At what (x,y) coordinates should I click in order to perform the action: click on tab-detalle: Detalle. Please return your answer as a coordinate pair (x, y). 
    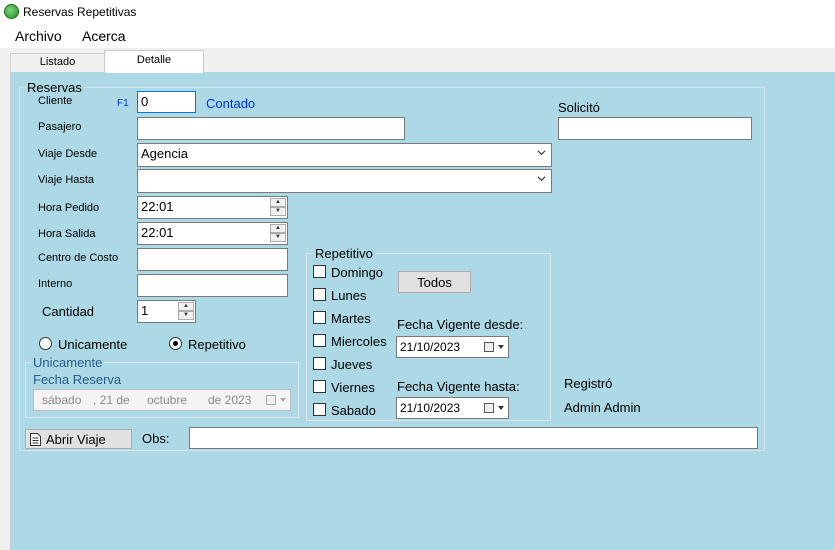
    Looking at the image, I should click on (154, 61).